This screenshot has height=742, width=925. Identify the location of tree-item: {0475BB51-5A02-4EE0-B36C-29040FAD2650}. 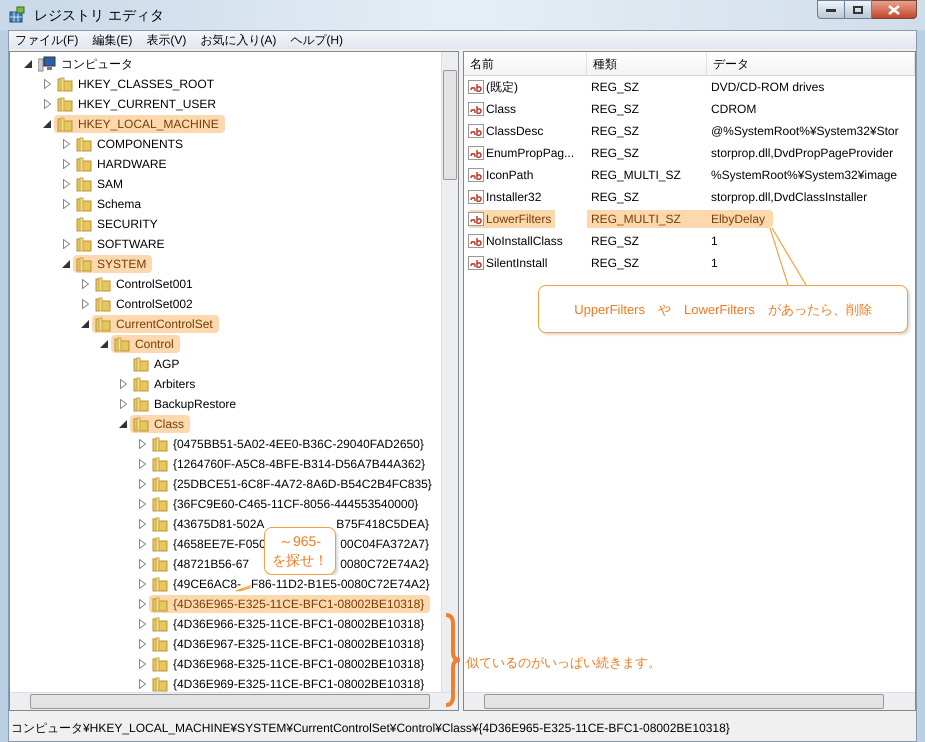
(289, 444).